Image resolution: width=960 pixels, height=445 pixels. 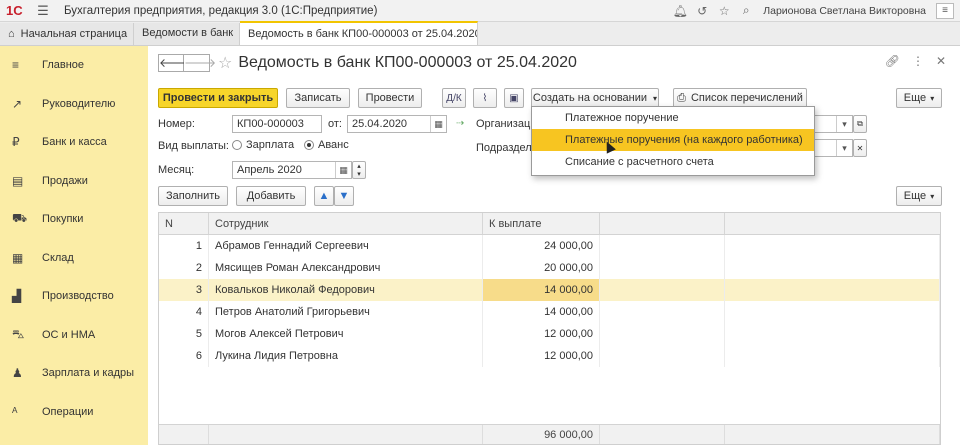 I want to click on sidebar-item-salary: ♟ Зарплата и кадры, so click(x=74, y=373).